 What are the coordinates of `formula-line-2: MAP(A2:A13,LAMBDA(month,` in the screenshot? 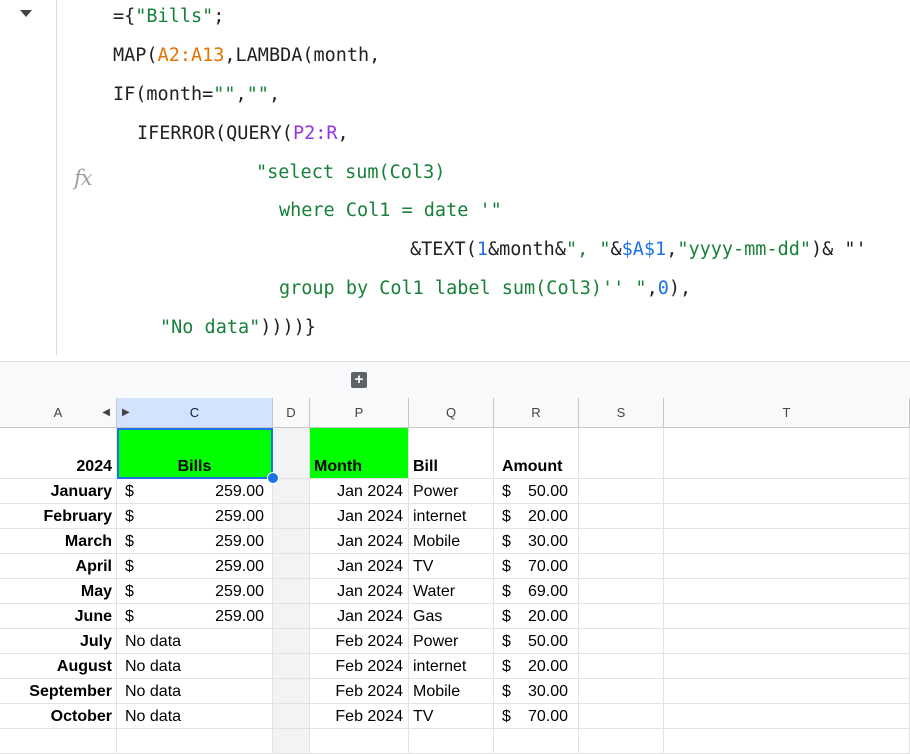 It's located at (246, 56).